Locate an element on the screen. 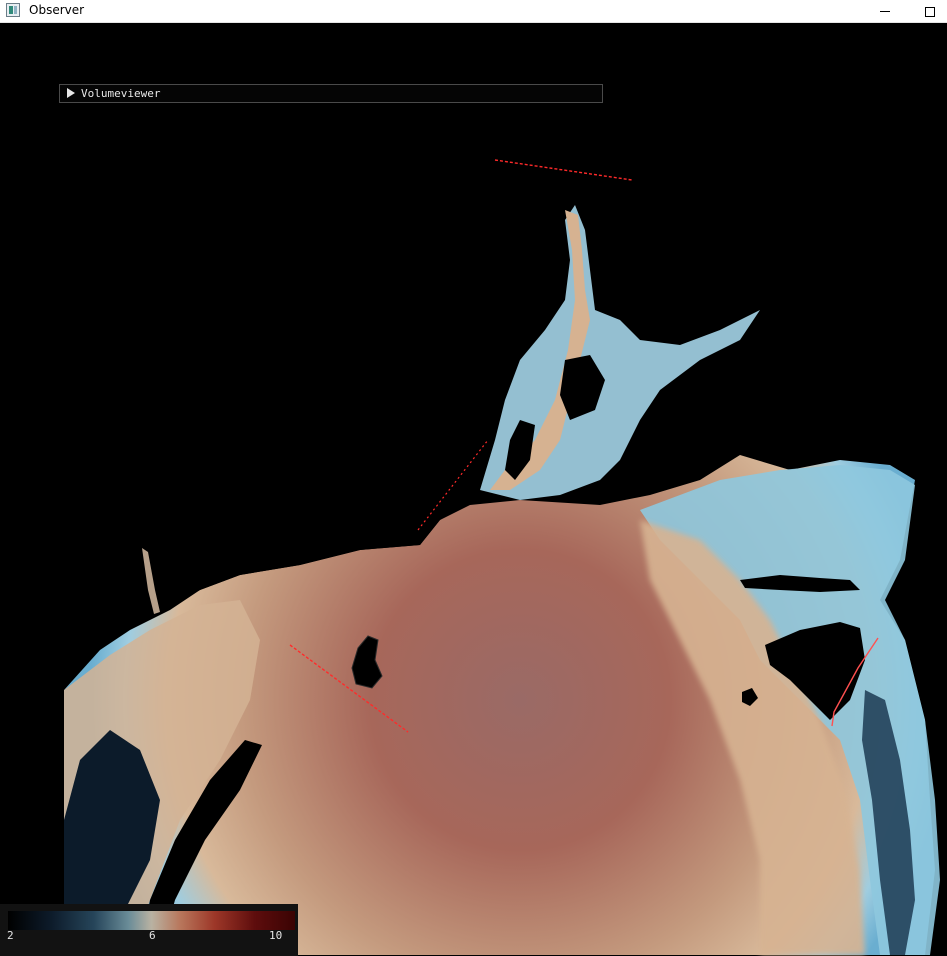 The image size is (947, 956). minimize-button is located at coordinates (885, 11).